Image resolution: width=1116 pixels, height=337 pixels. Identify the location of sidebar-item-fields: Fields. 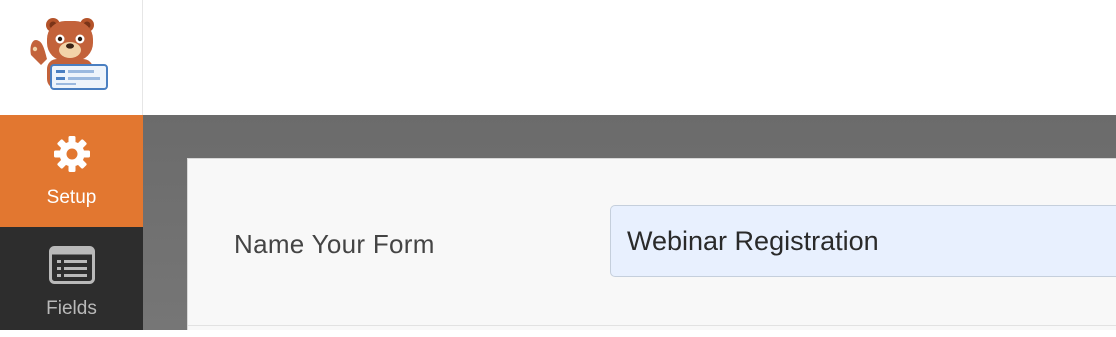
(71, 282).